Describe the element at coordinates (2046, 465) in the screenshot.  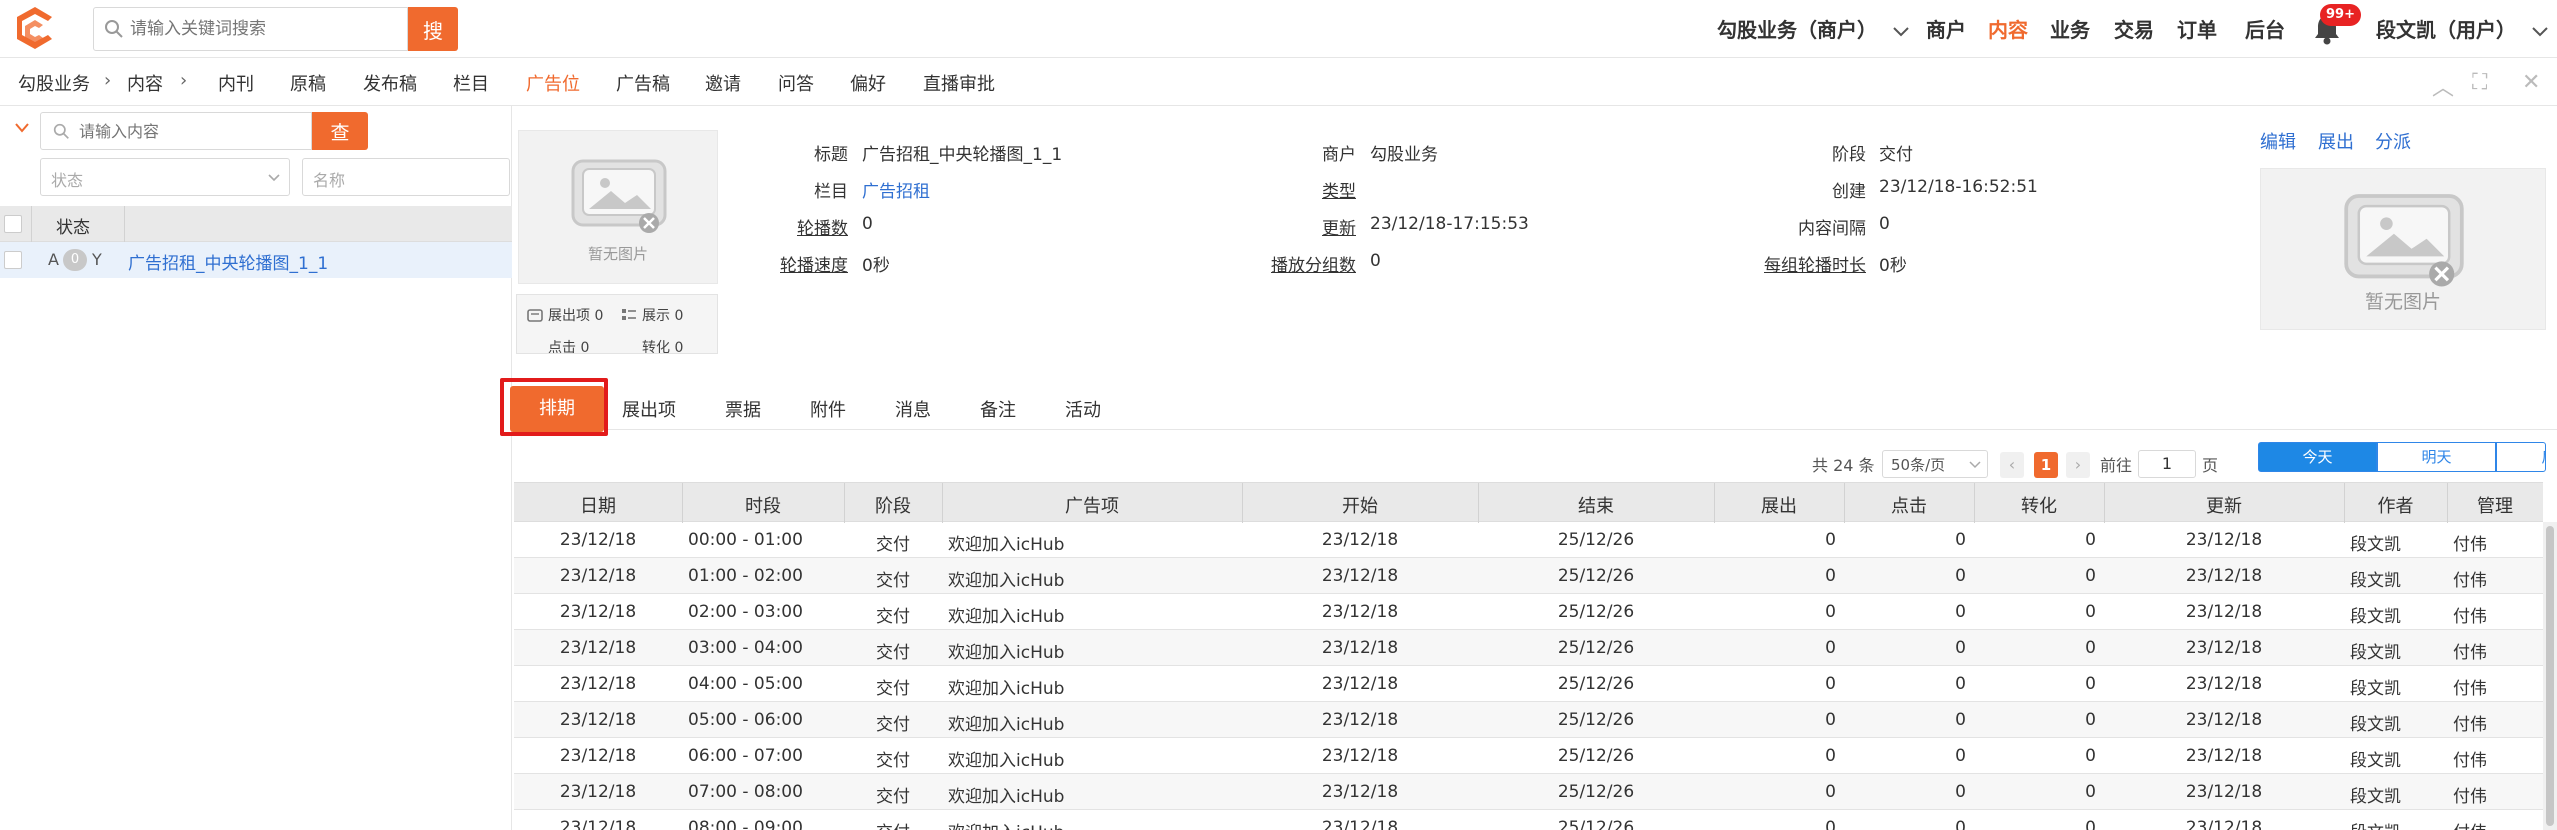
I see `page-1-button: 1` at that location.